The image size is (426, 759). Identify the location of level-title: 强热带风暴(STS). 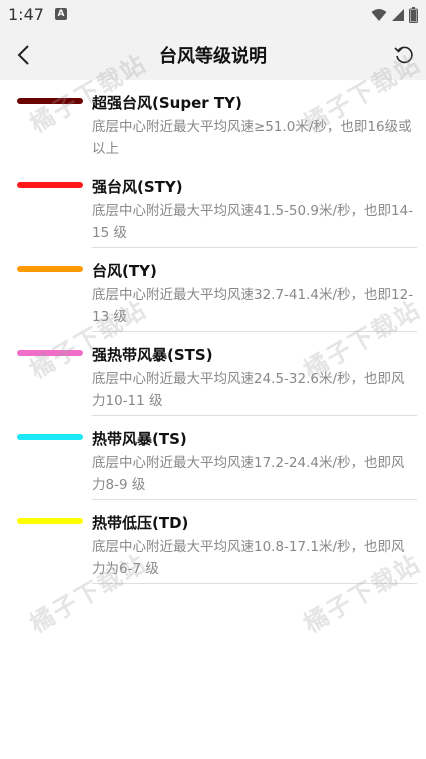
(152, 355).